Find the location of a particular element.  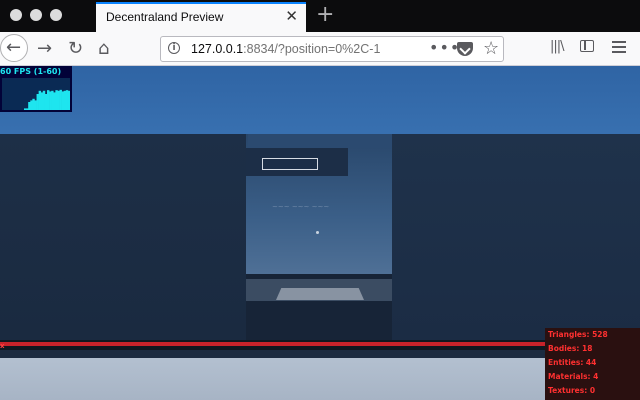

platform is located at coordinates (320, 294).